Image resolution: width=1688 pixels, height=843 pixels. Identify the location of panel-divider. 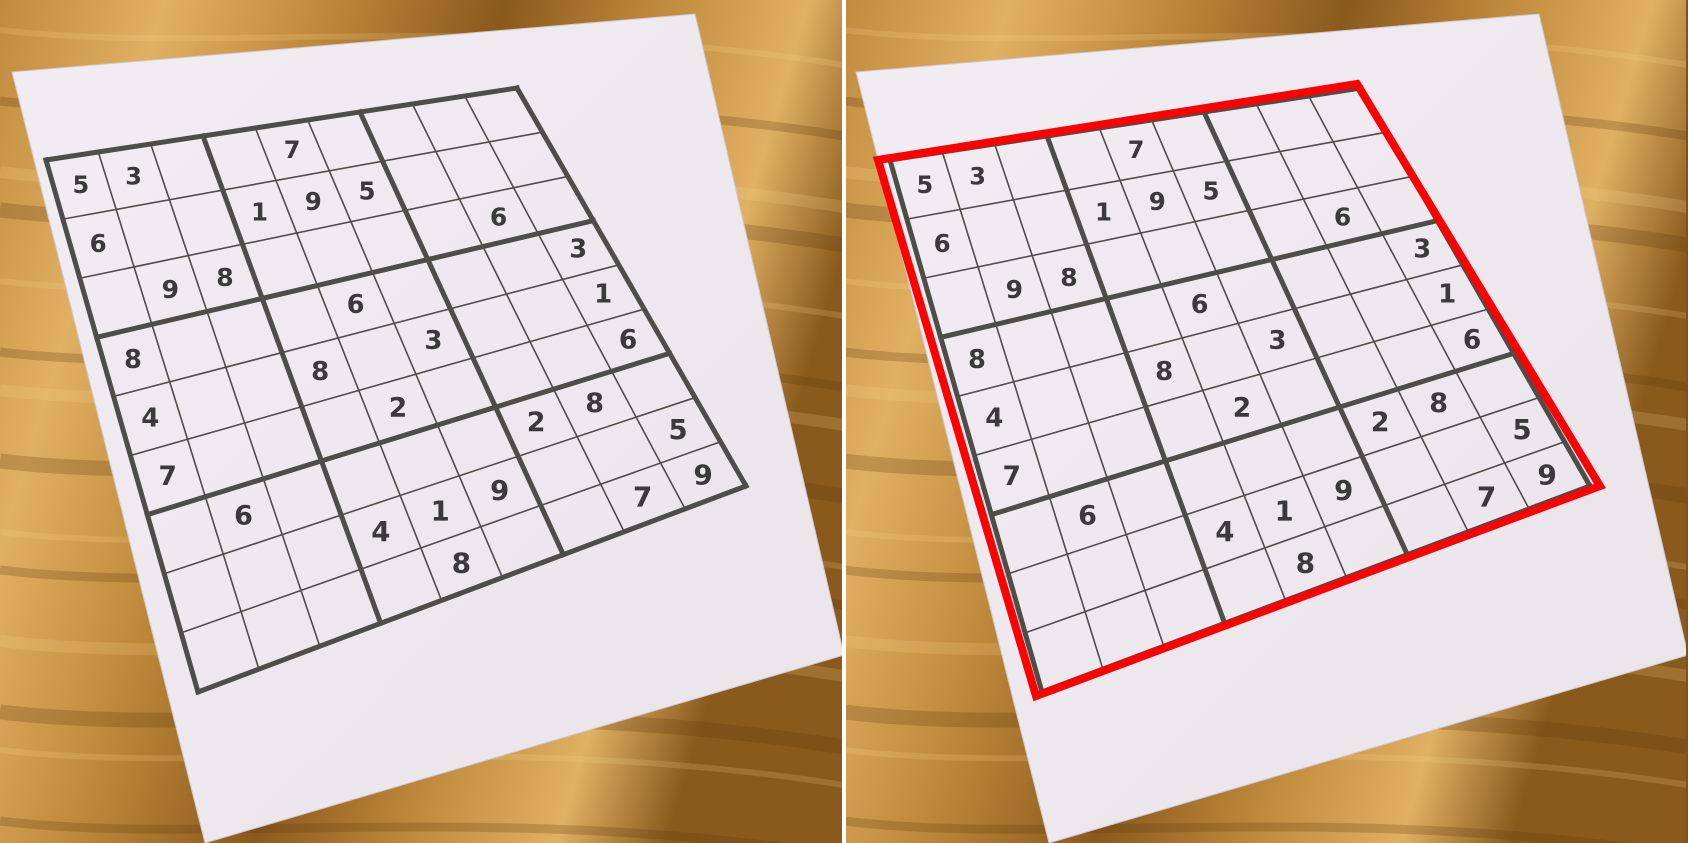
(844, 421).